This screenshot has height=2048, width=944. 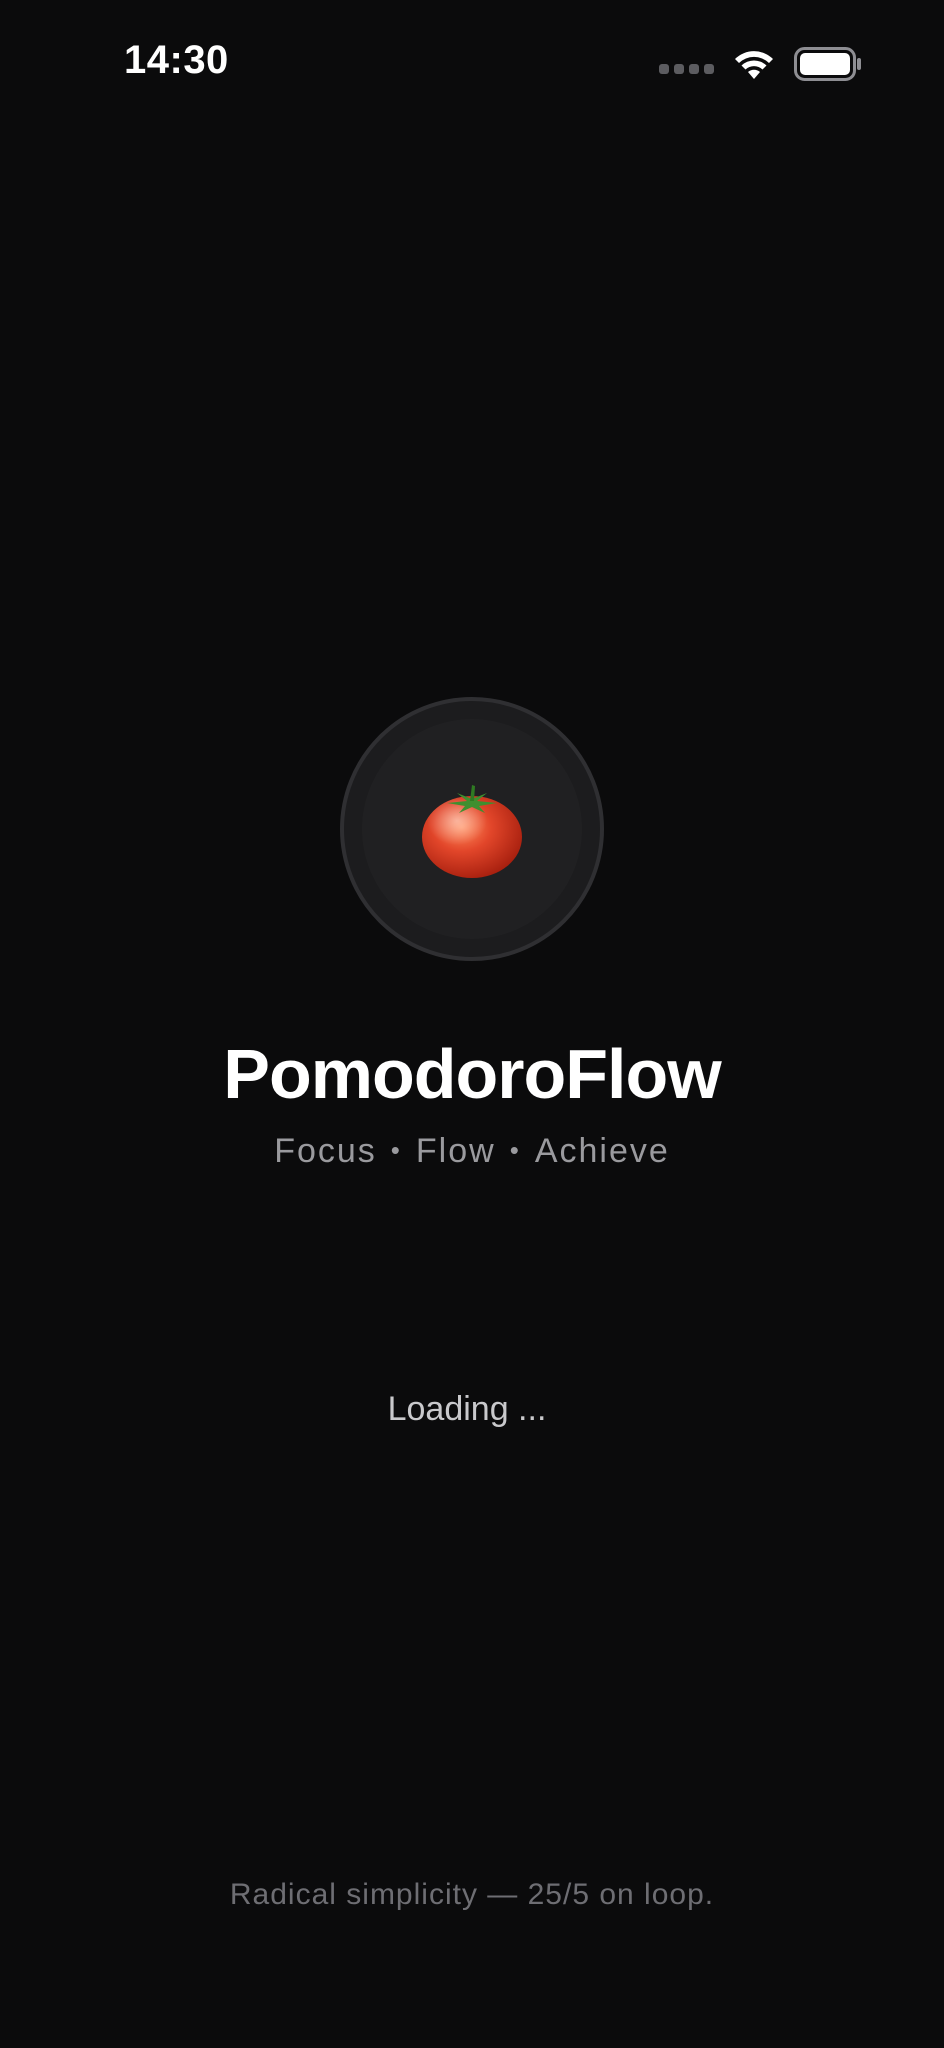 What do you see at coordinates (472, 65) in the screenshot?
I see `status-bar: 14:30` at bounding box center [472, 65].